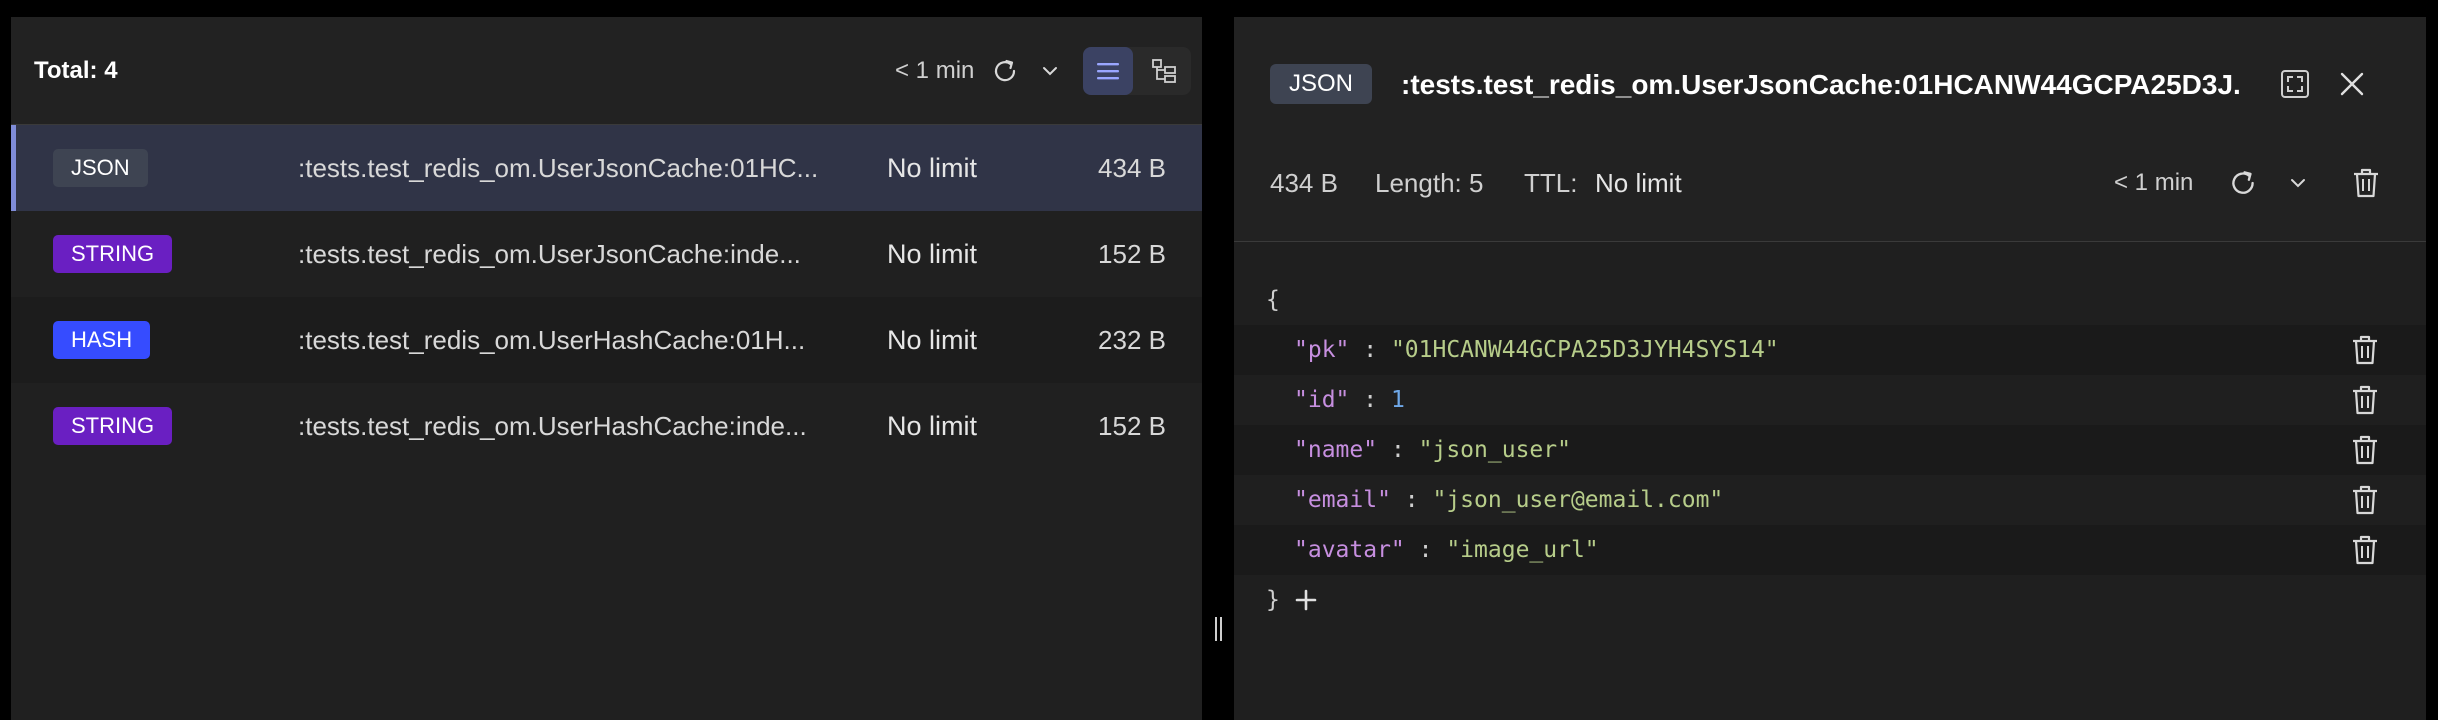  I want to click on json-field-key: "id", so click(1322, 400).